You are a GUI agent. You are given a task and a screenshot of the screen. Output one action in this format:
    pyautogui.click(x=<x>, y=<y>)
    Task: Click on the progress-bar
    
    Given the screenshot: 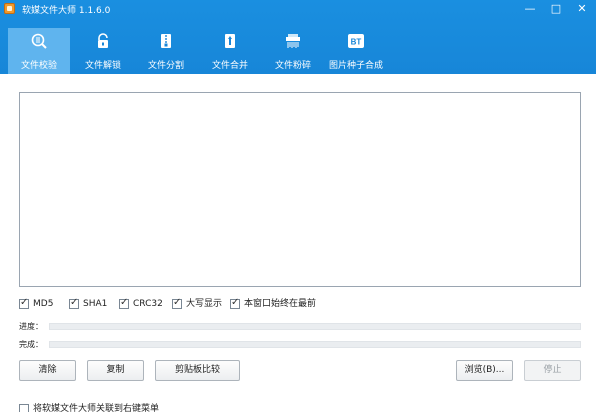 What is the action you would take?
    pyautogui.click(x=315, y=326)
    